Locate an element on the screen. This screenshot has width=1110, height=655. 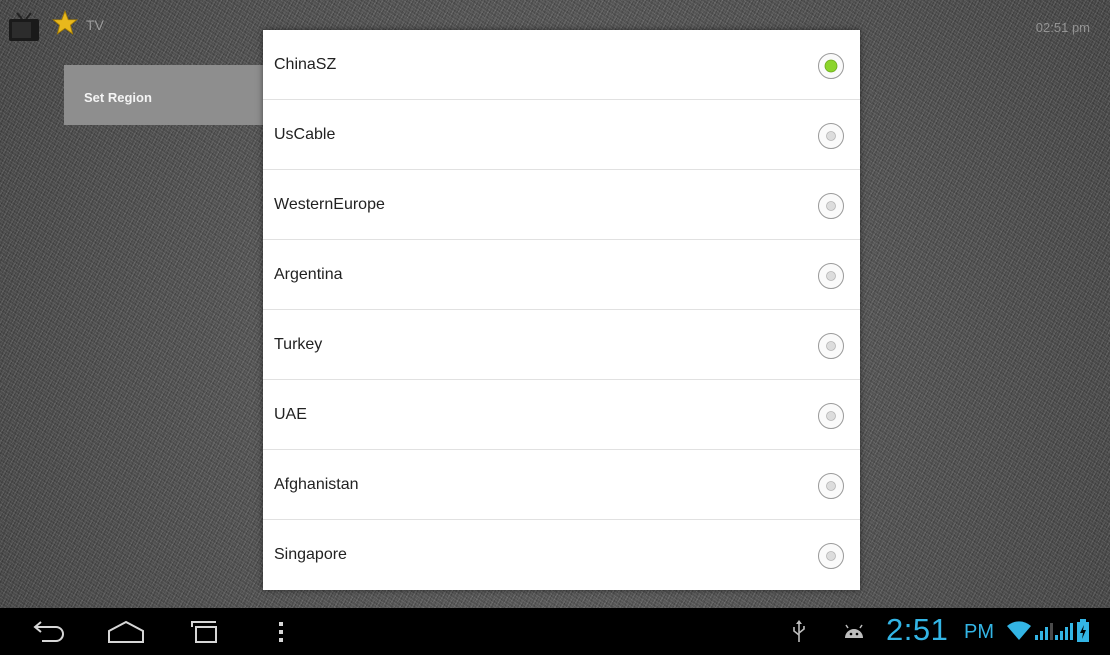
region-option: Afghanistan is located at coordinates (561, 485).